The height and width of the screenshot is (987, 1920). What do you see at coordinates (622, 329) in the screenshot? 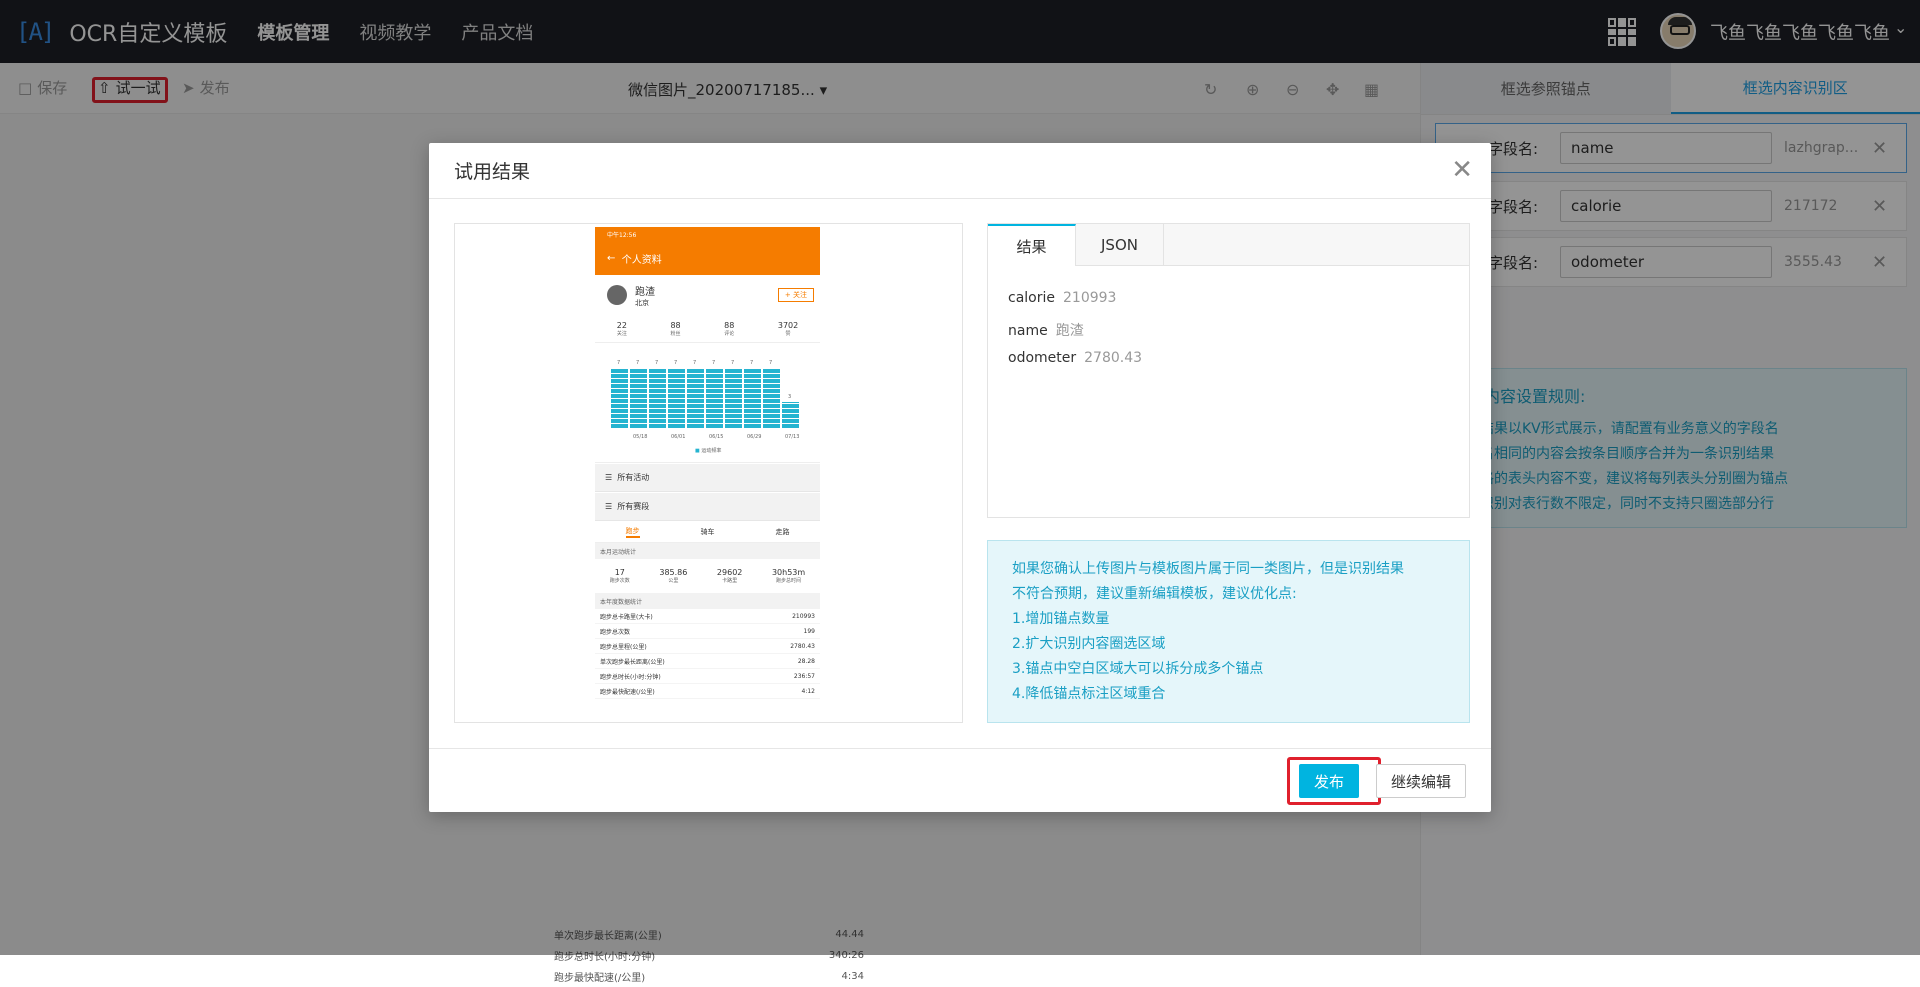
I see `phone-stat: 22关注` at bounding box center [622, 329].